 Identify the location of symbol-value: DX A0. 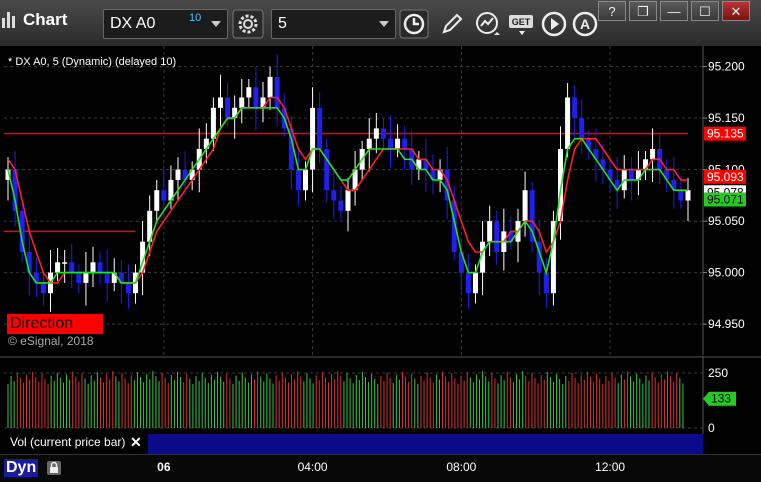
(133, 23).